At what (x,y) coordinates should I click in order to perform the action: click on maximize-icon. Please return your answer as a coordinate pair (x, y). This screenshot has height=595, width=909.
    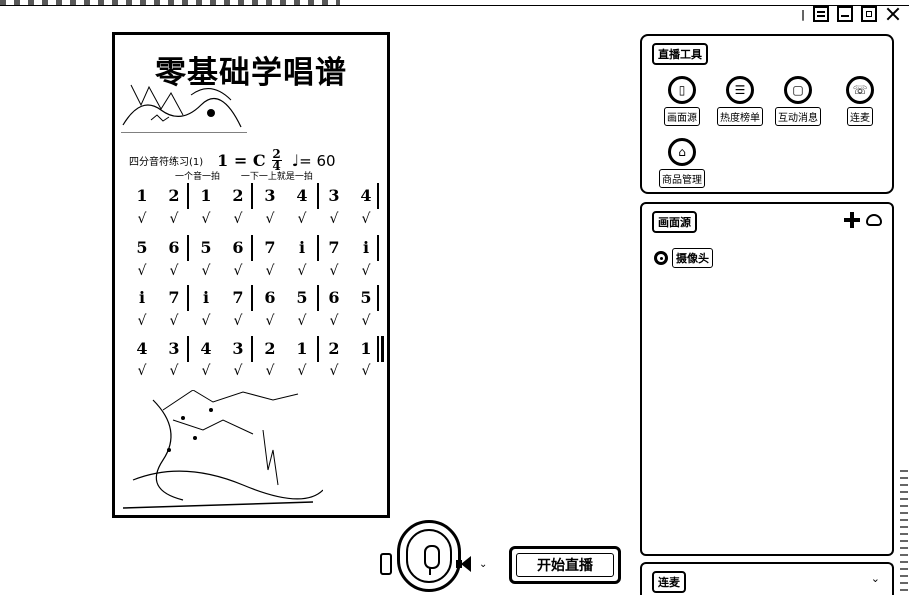
    Looking at the image, I should click on (869, 14).